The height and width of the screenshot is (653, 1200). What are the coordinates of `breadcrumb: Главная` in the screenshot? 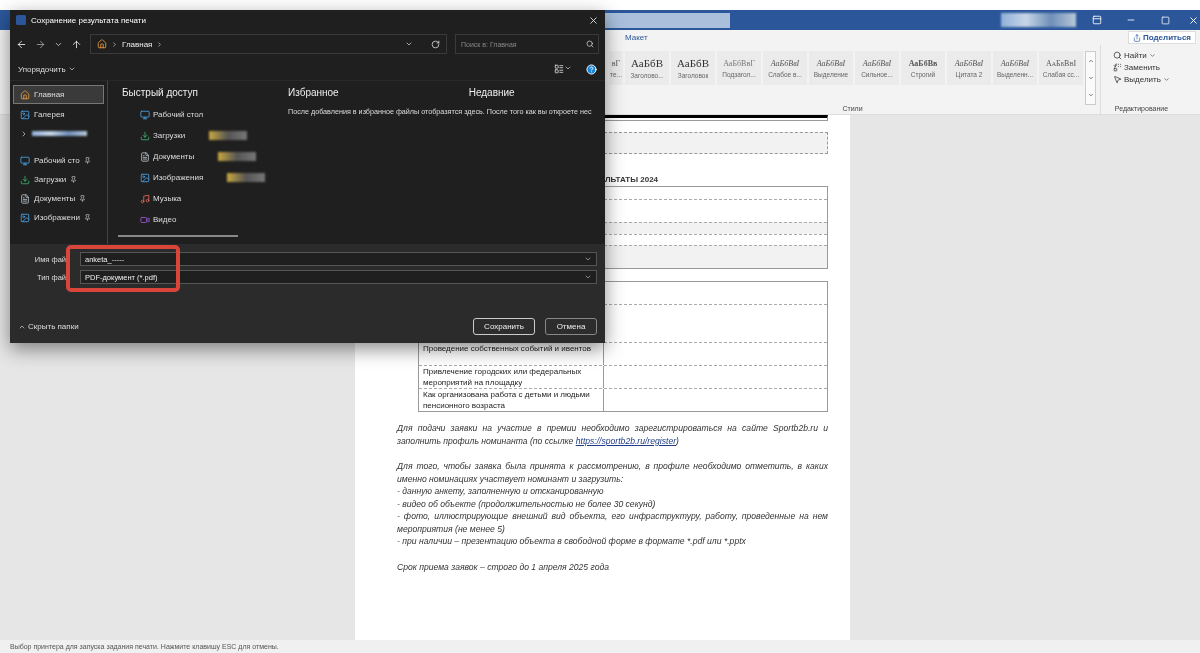 It's located at (137, 44).